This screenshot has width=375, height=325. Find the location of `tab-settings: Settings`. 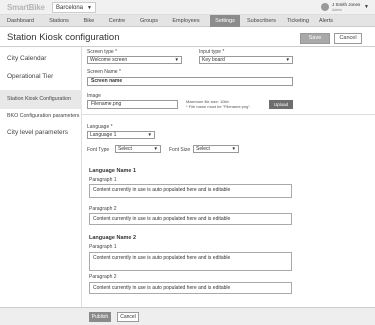

tab-settings: Settings is located at coordinates (225, 21).